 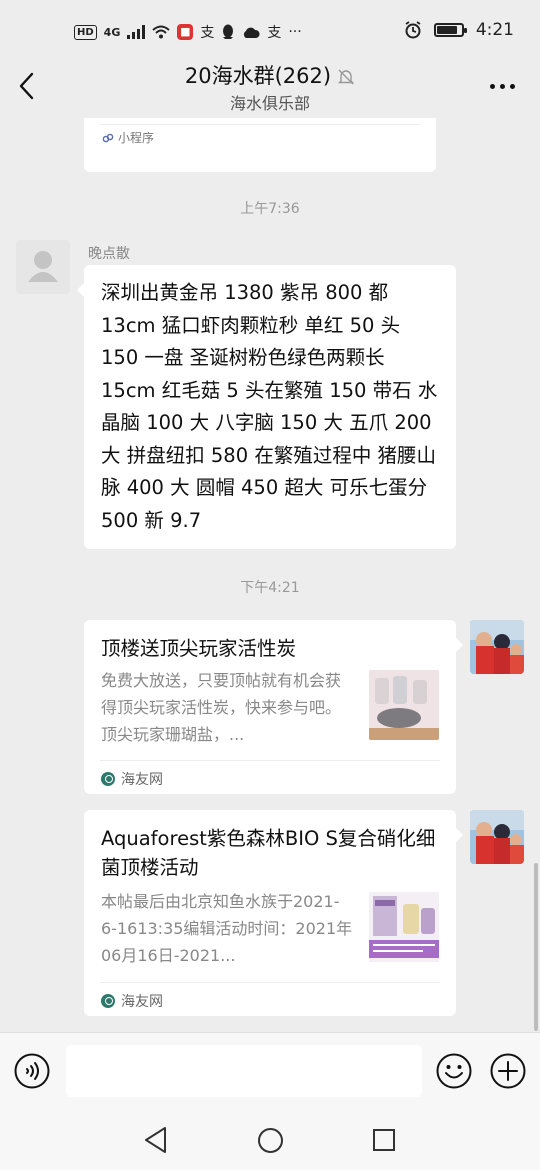 I want to click on sender-name: 晚点散, so click(x=109, y=254).